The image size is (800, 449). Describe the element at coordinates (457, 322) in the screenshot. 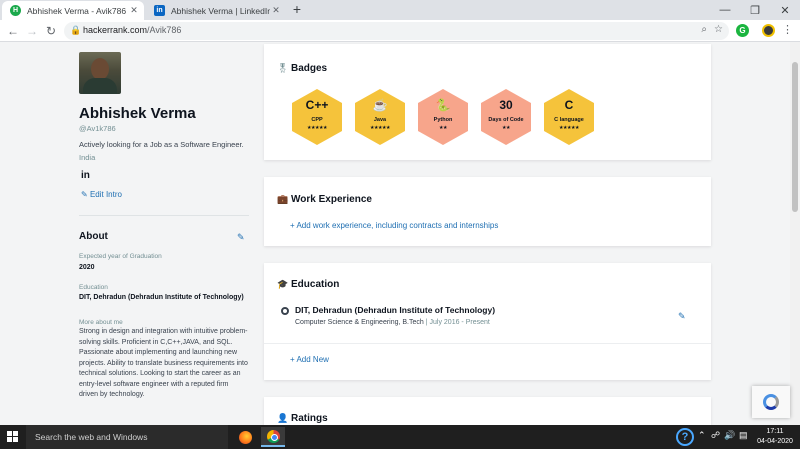

I see `education-dates: | July 2016 - Present` at that location.